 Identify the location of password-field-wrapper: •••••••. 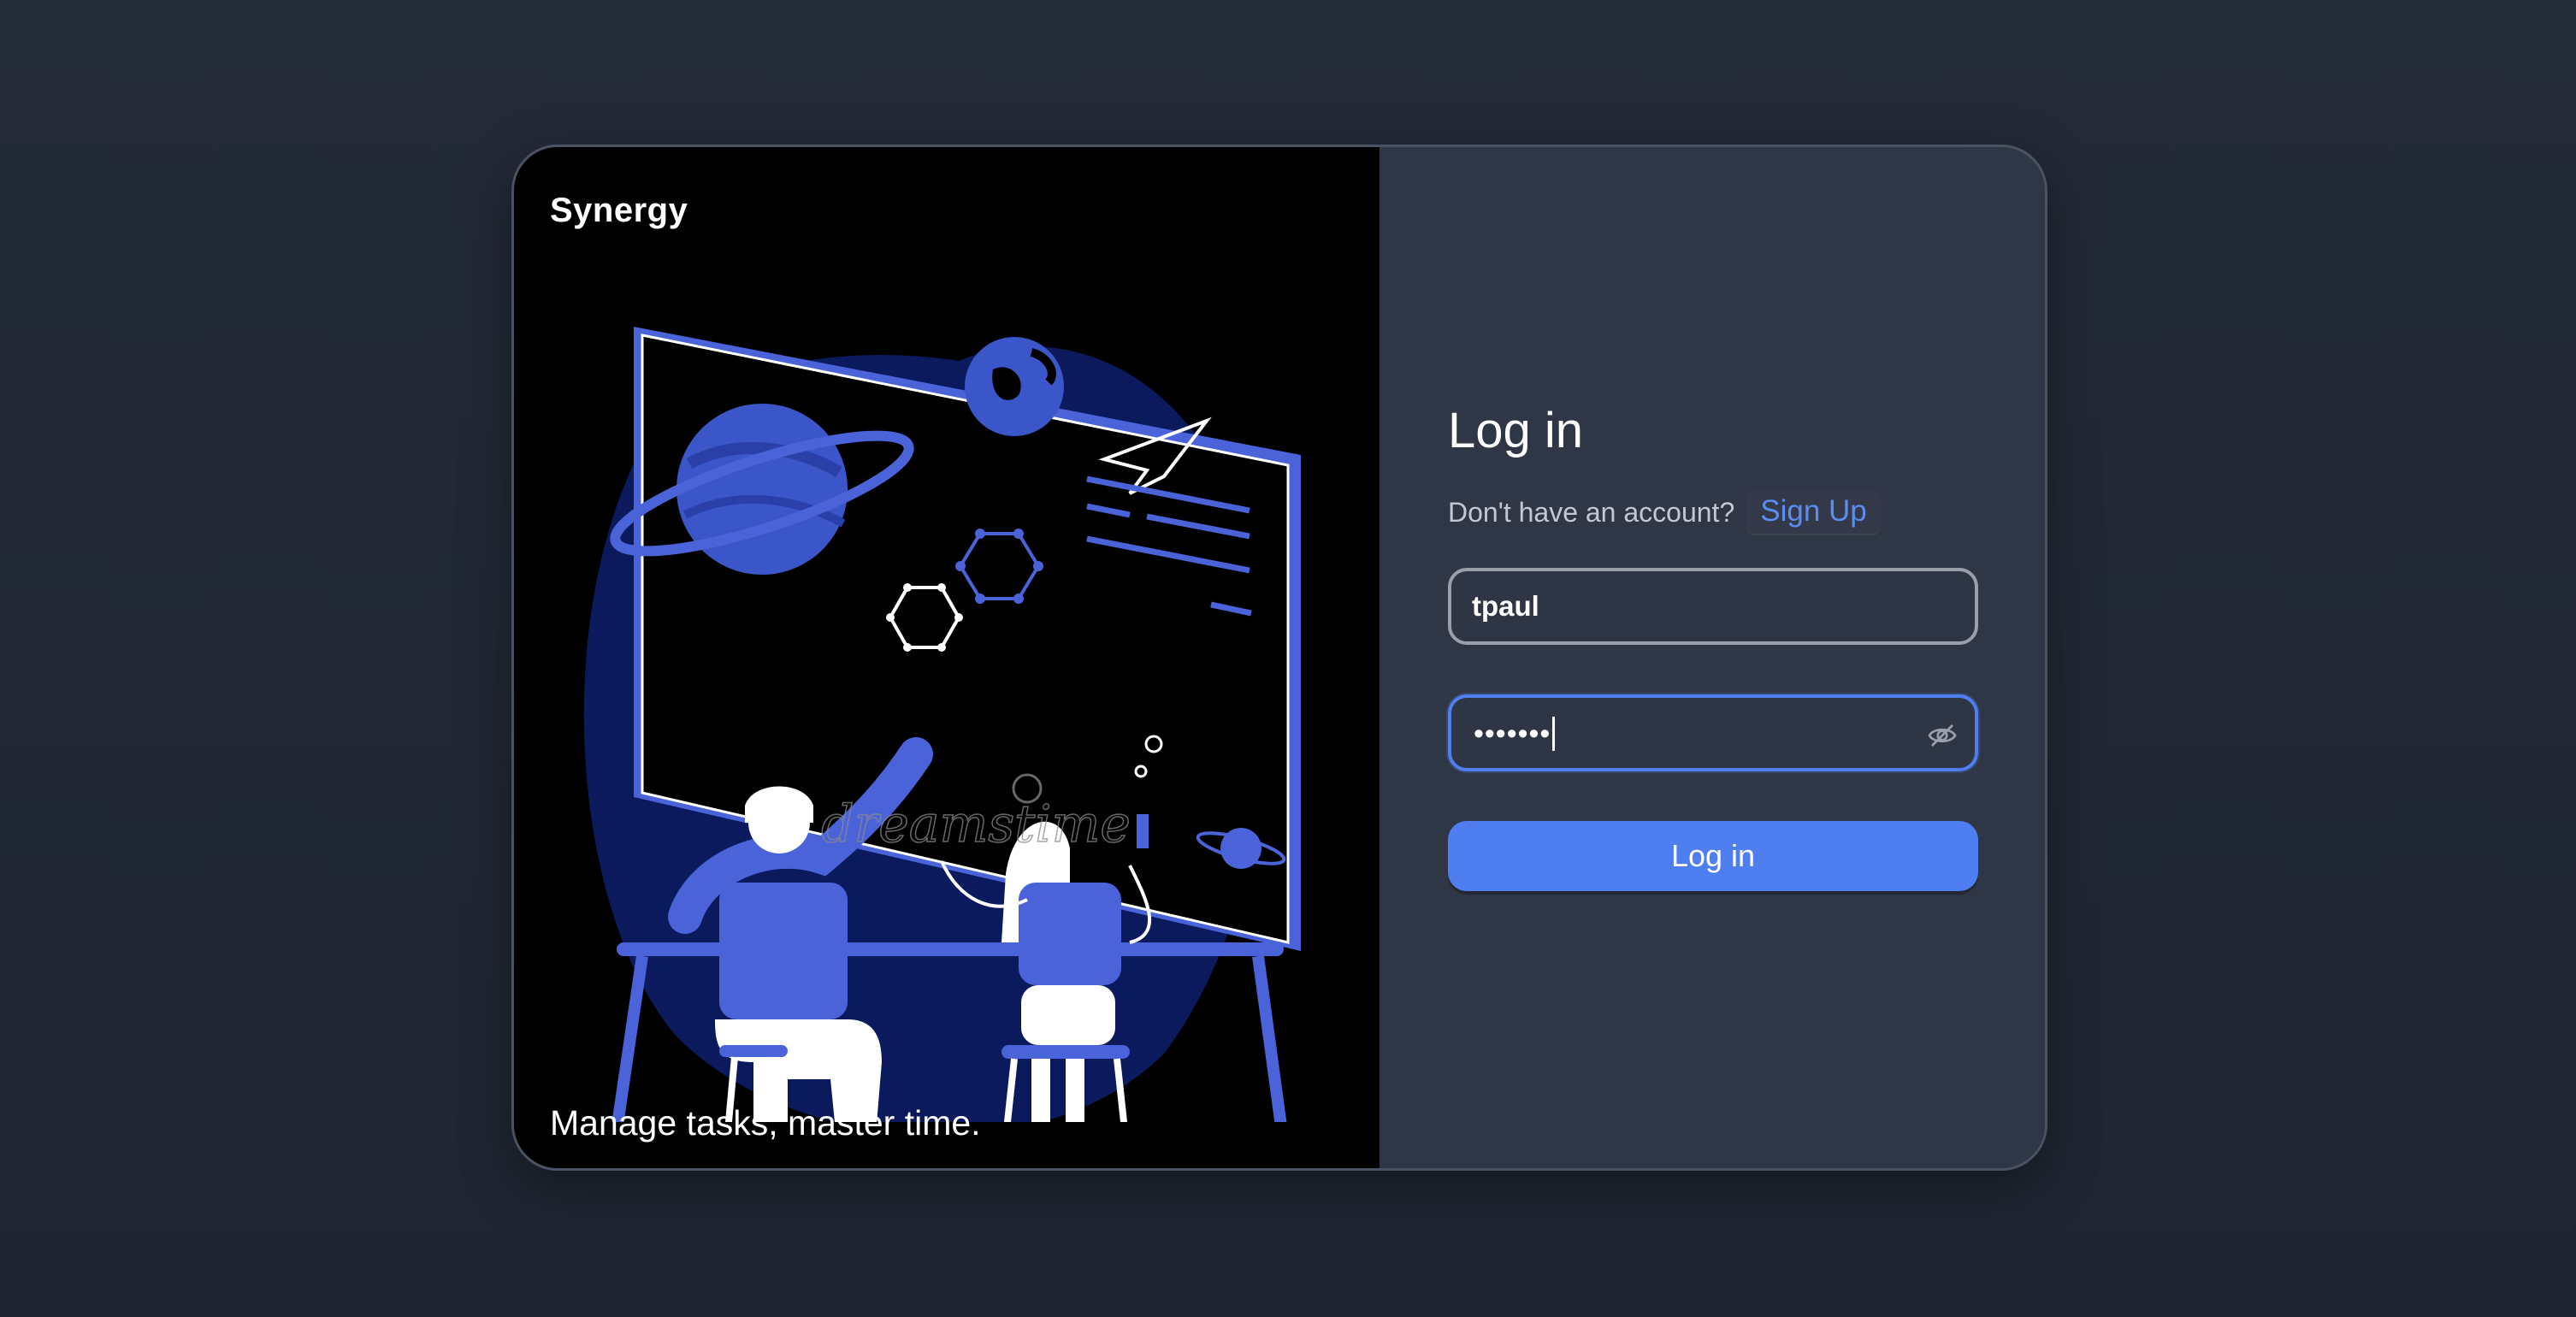
(1713, 733).